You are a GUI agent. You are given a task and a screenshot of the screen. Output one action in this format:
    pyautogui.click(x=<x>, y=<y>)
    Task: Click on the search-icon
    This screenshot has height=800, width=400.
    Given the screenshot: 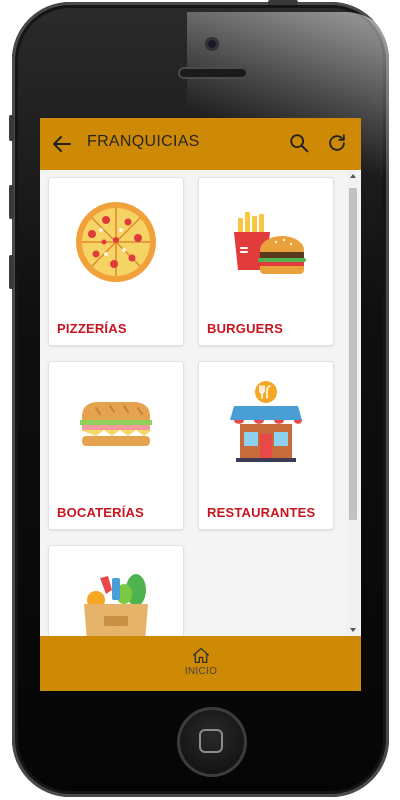 What is the action you would take?
    pyautogui.click(x=299, y=143)
    